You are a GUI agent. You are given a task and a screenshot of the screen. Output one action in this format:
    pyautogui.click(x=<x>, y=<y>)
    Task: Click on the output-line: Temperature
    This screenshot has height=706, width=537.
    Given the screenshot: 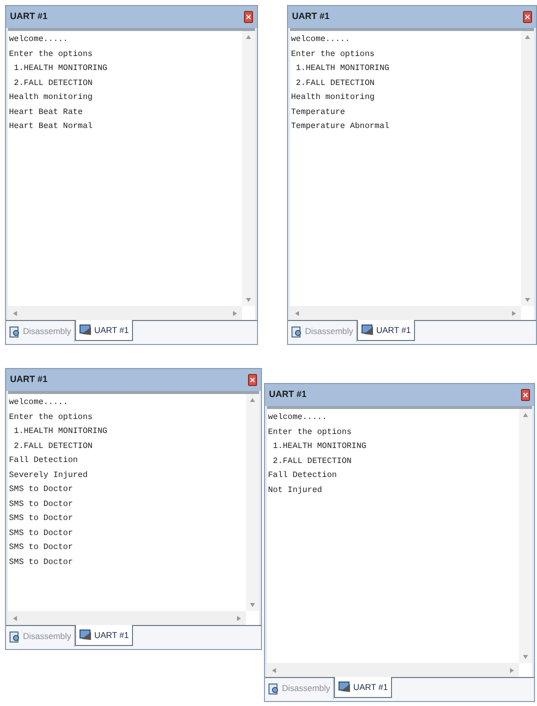 What is the action you would take?
    pyautogui.click(x=318, y=112)
    